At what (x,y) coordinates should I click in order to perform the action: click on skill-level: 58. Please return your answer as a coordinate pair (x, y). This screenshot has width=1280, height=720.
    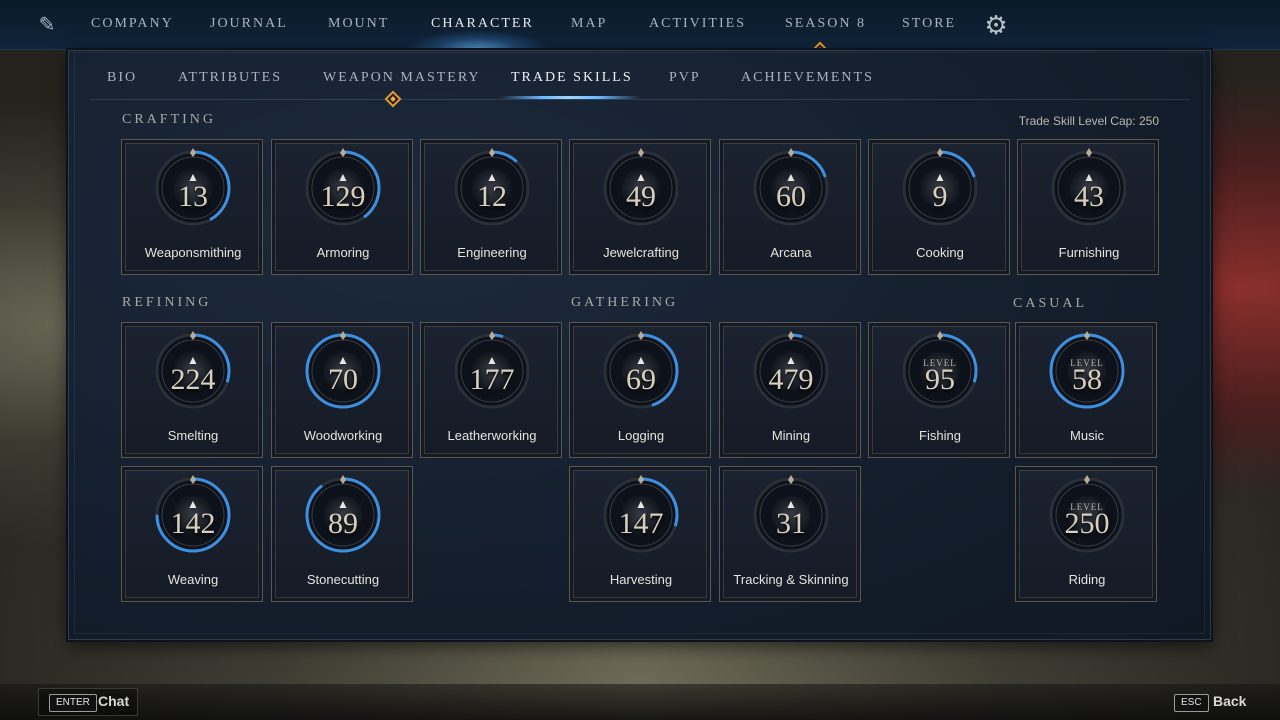
    Looking at the image, I should click on (1087, 379).